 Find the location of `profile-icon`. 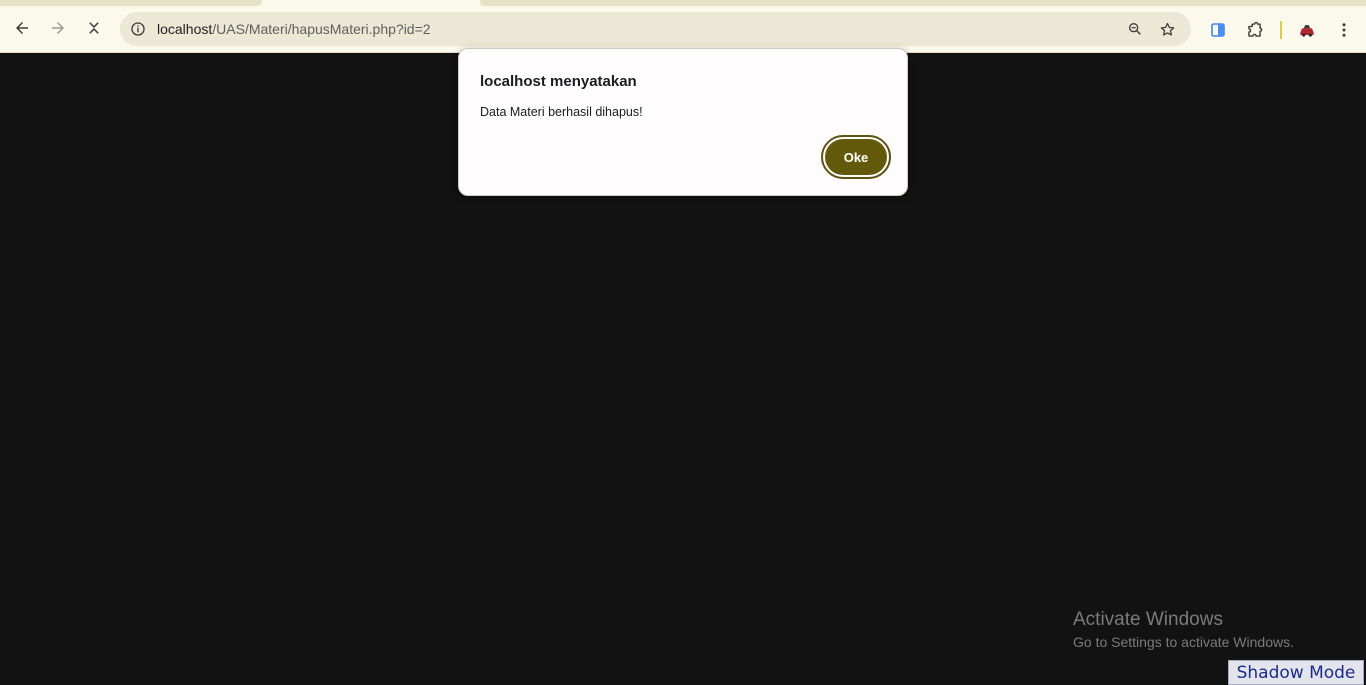

profile-icon is located at coordinates (1307, 30).